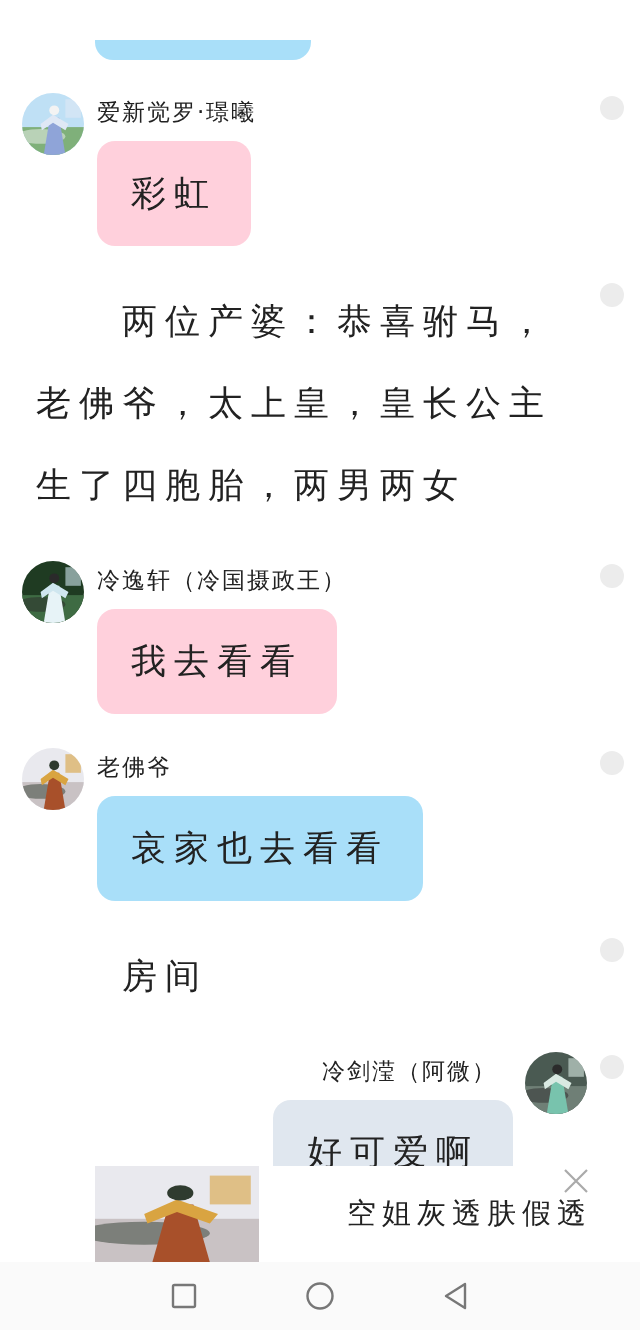 The width and height of the screenshot is (640, 1330). I want to click on sender-name: 冷剑滢（阿微）, so click(409, 1071).